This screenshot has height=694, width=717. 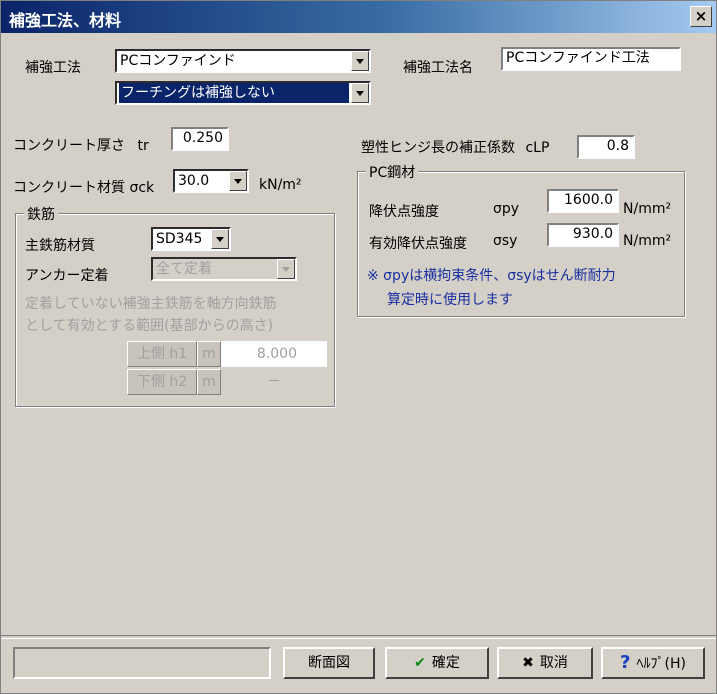 I want to click on yield-strength-label: 降伏点強度, so click(x=404, y=212).